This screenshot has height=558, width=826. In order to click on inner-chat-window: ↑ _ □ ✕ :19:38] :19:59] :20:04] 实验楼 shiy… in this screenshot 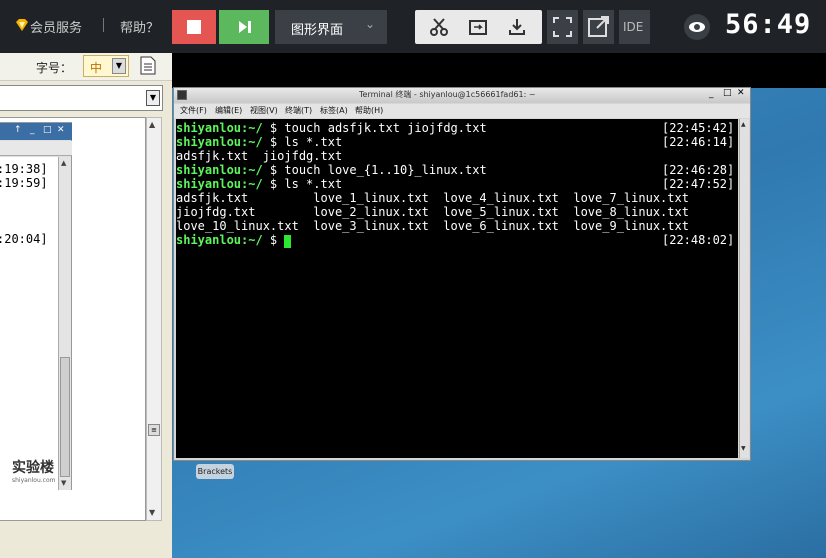, I will do `click(36, 306)`.